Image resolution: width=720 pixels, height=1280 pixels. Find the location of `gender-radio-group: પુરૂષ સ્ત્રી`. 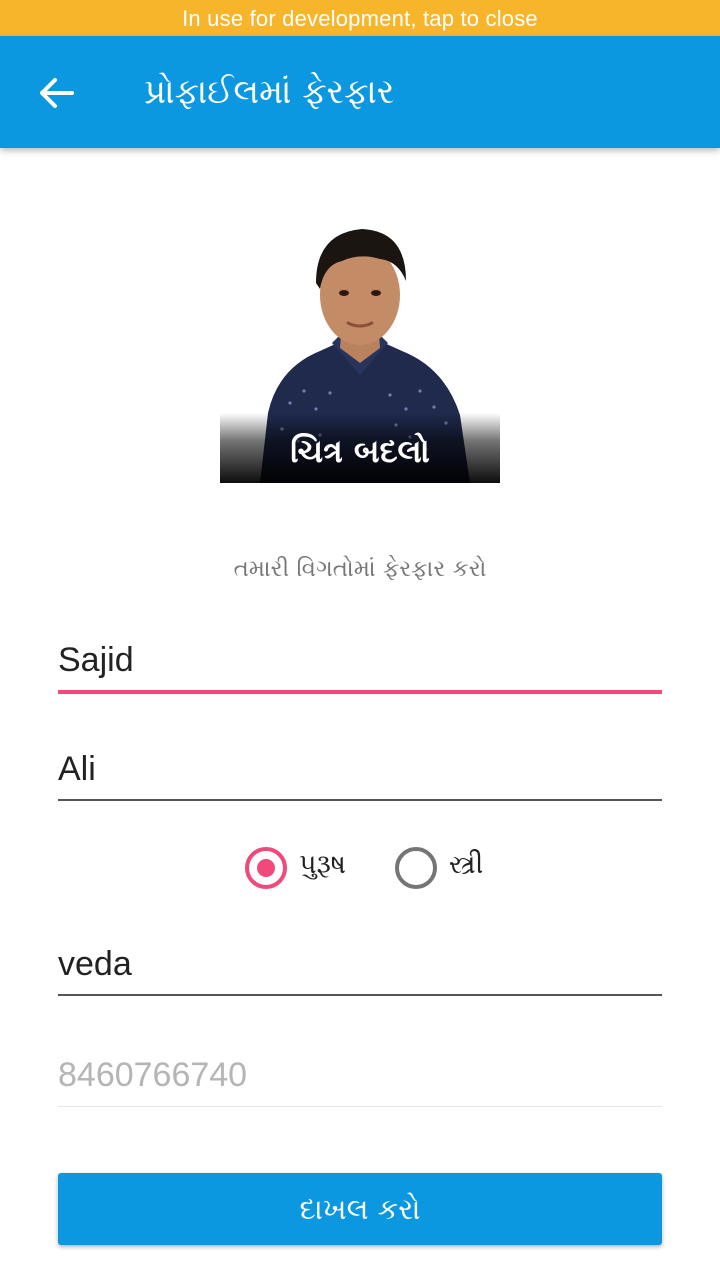

gender-radio-group: પુરૂષ સ્ત્રી is located at coordinates (360, 868).